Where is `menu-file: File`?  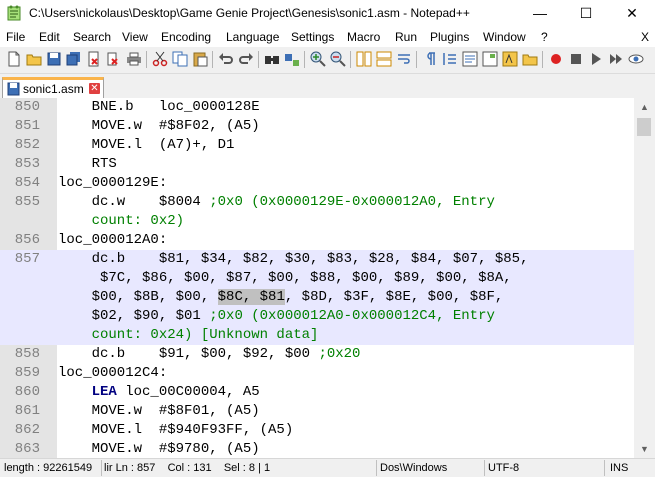 menu-file: File is located at coordinates (15, 37).